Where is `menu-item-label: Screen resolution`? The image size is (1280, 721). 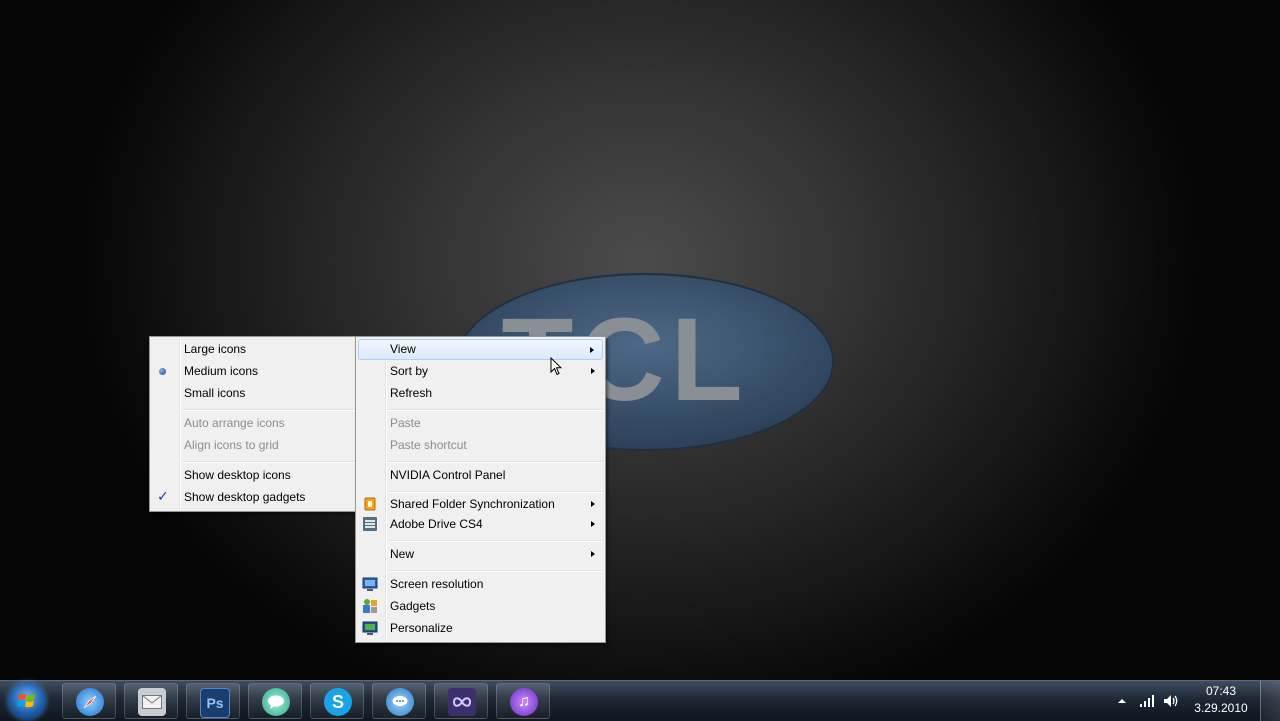 menu-item-label: Screen resolution is located at coordinates (437, 584).